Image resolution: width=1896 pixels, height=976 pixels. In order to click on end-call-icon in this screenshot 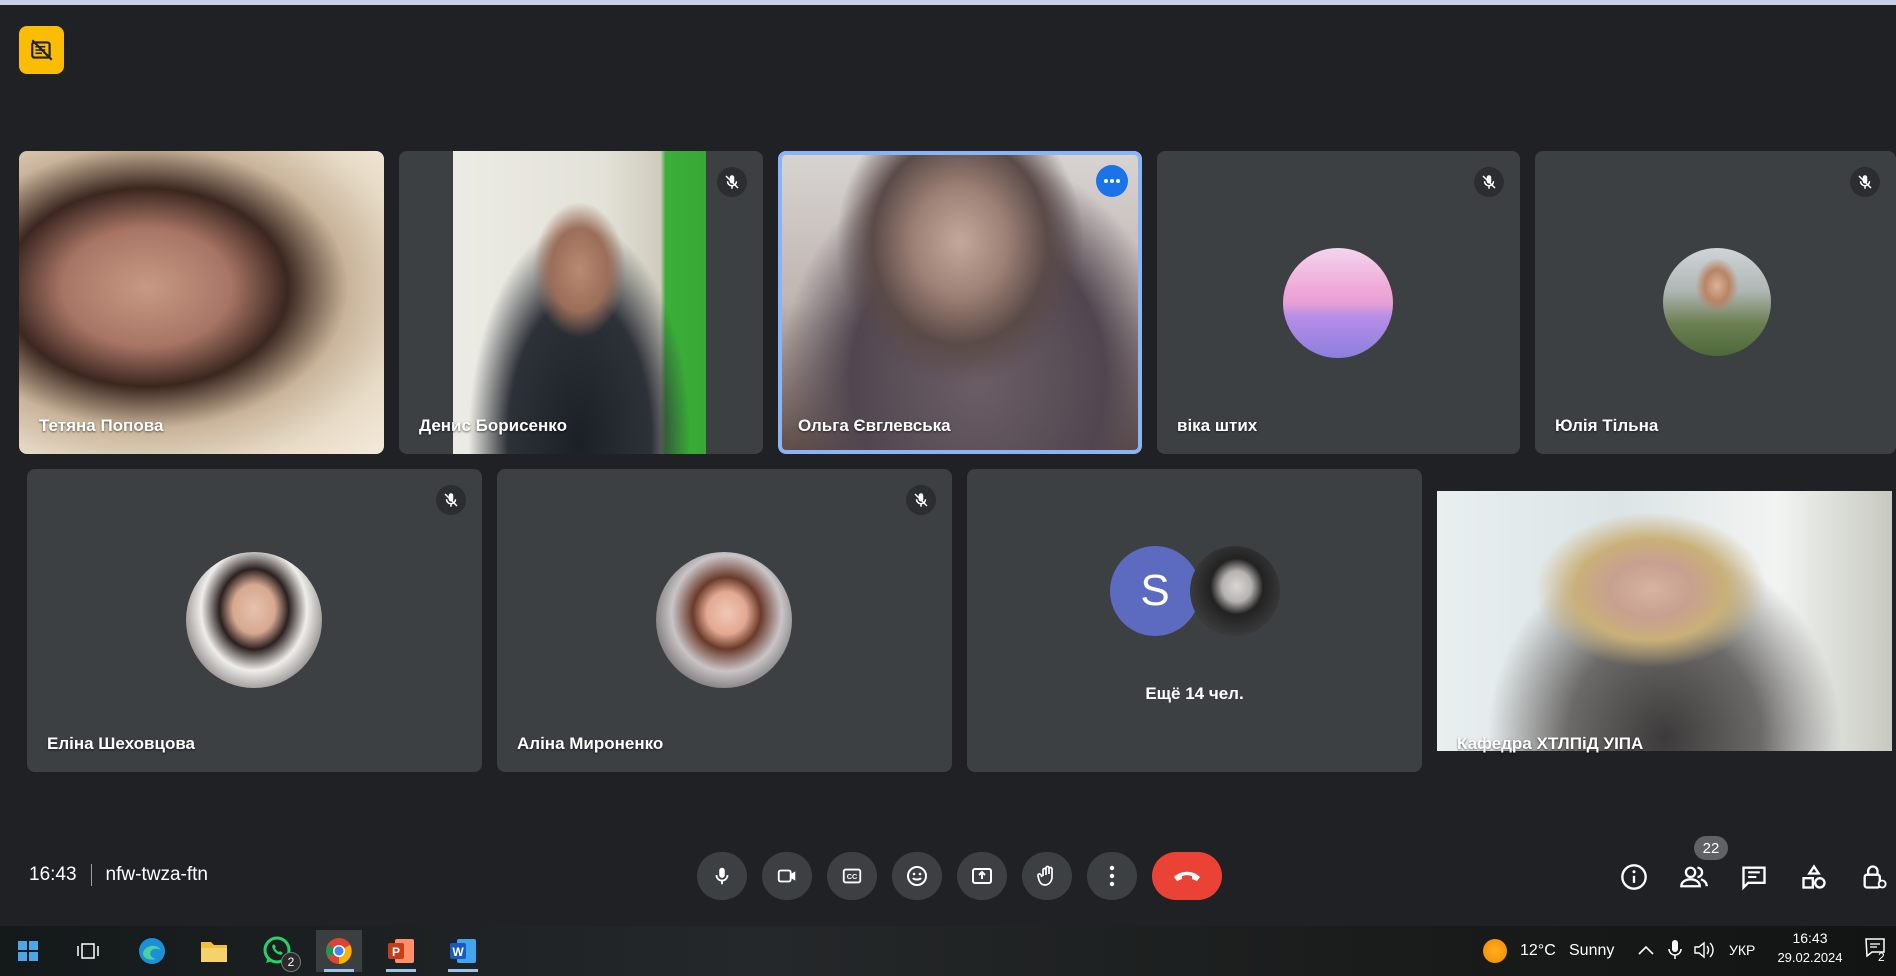, I will do `click(1187, 876)`.